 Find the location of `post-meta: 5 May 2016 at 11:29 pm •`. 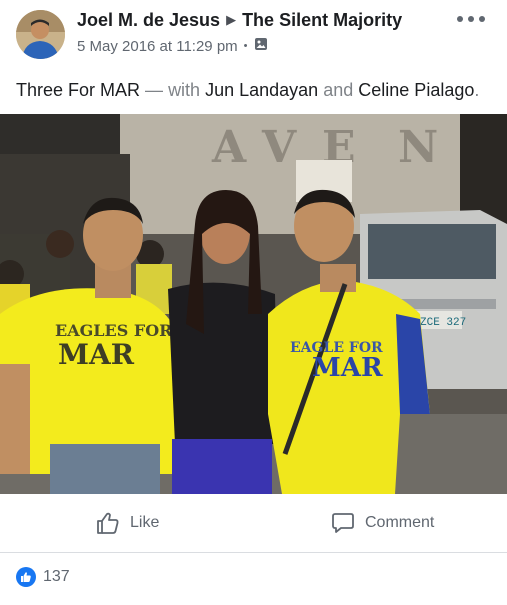

post-meta: 5 May 2016 at 11:29 pm • is located at coordinates (172, 46).